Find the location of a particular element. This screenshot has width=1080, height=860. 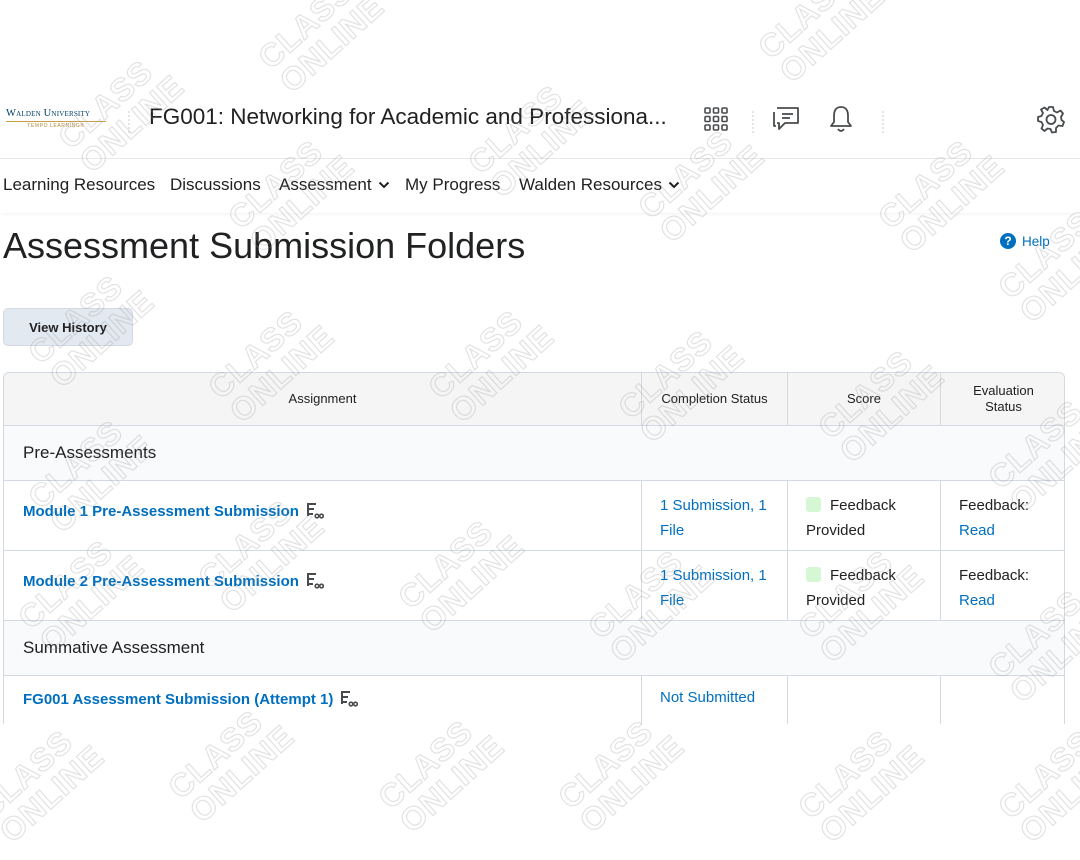

column-header-score: Score is located at coordinates (863, 399).